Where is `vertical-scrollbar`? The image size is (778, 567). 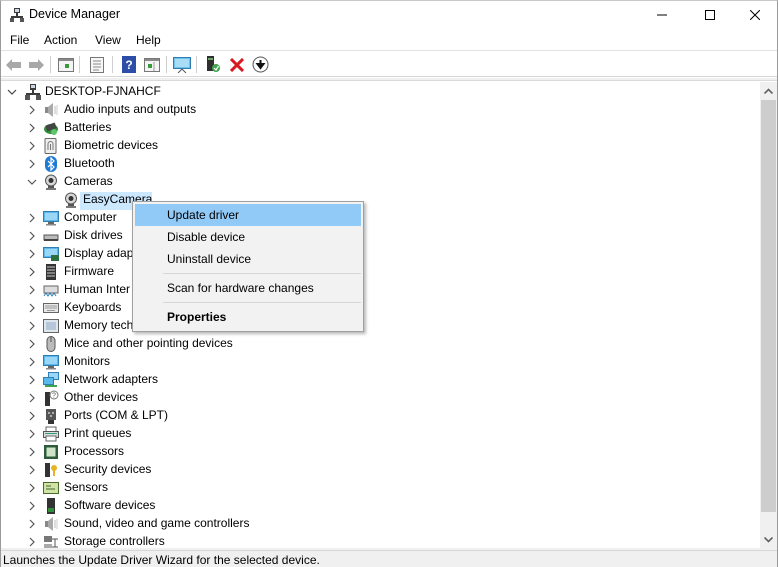 vertical-scrollbar is located at coordinates (768, 315).